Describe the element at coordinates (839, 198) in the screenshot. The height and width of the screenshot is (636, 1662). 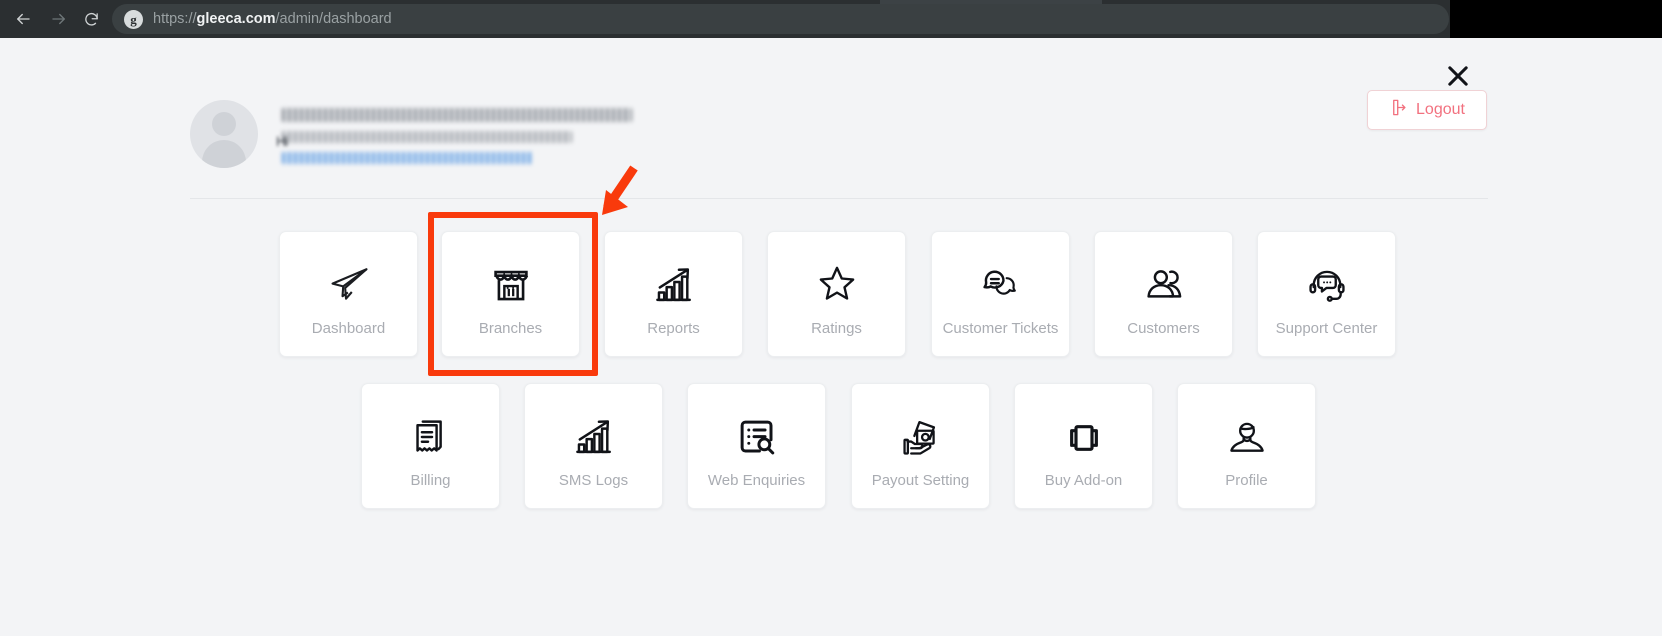
I see `section-divider` at that location.